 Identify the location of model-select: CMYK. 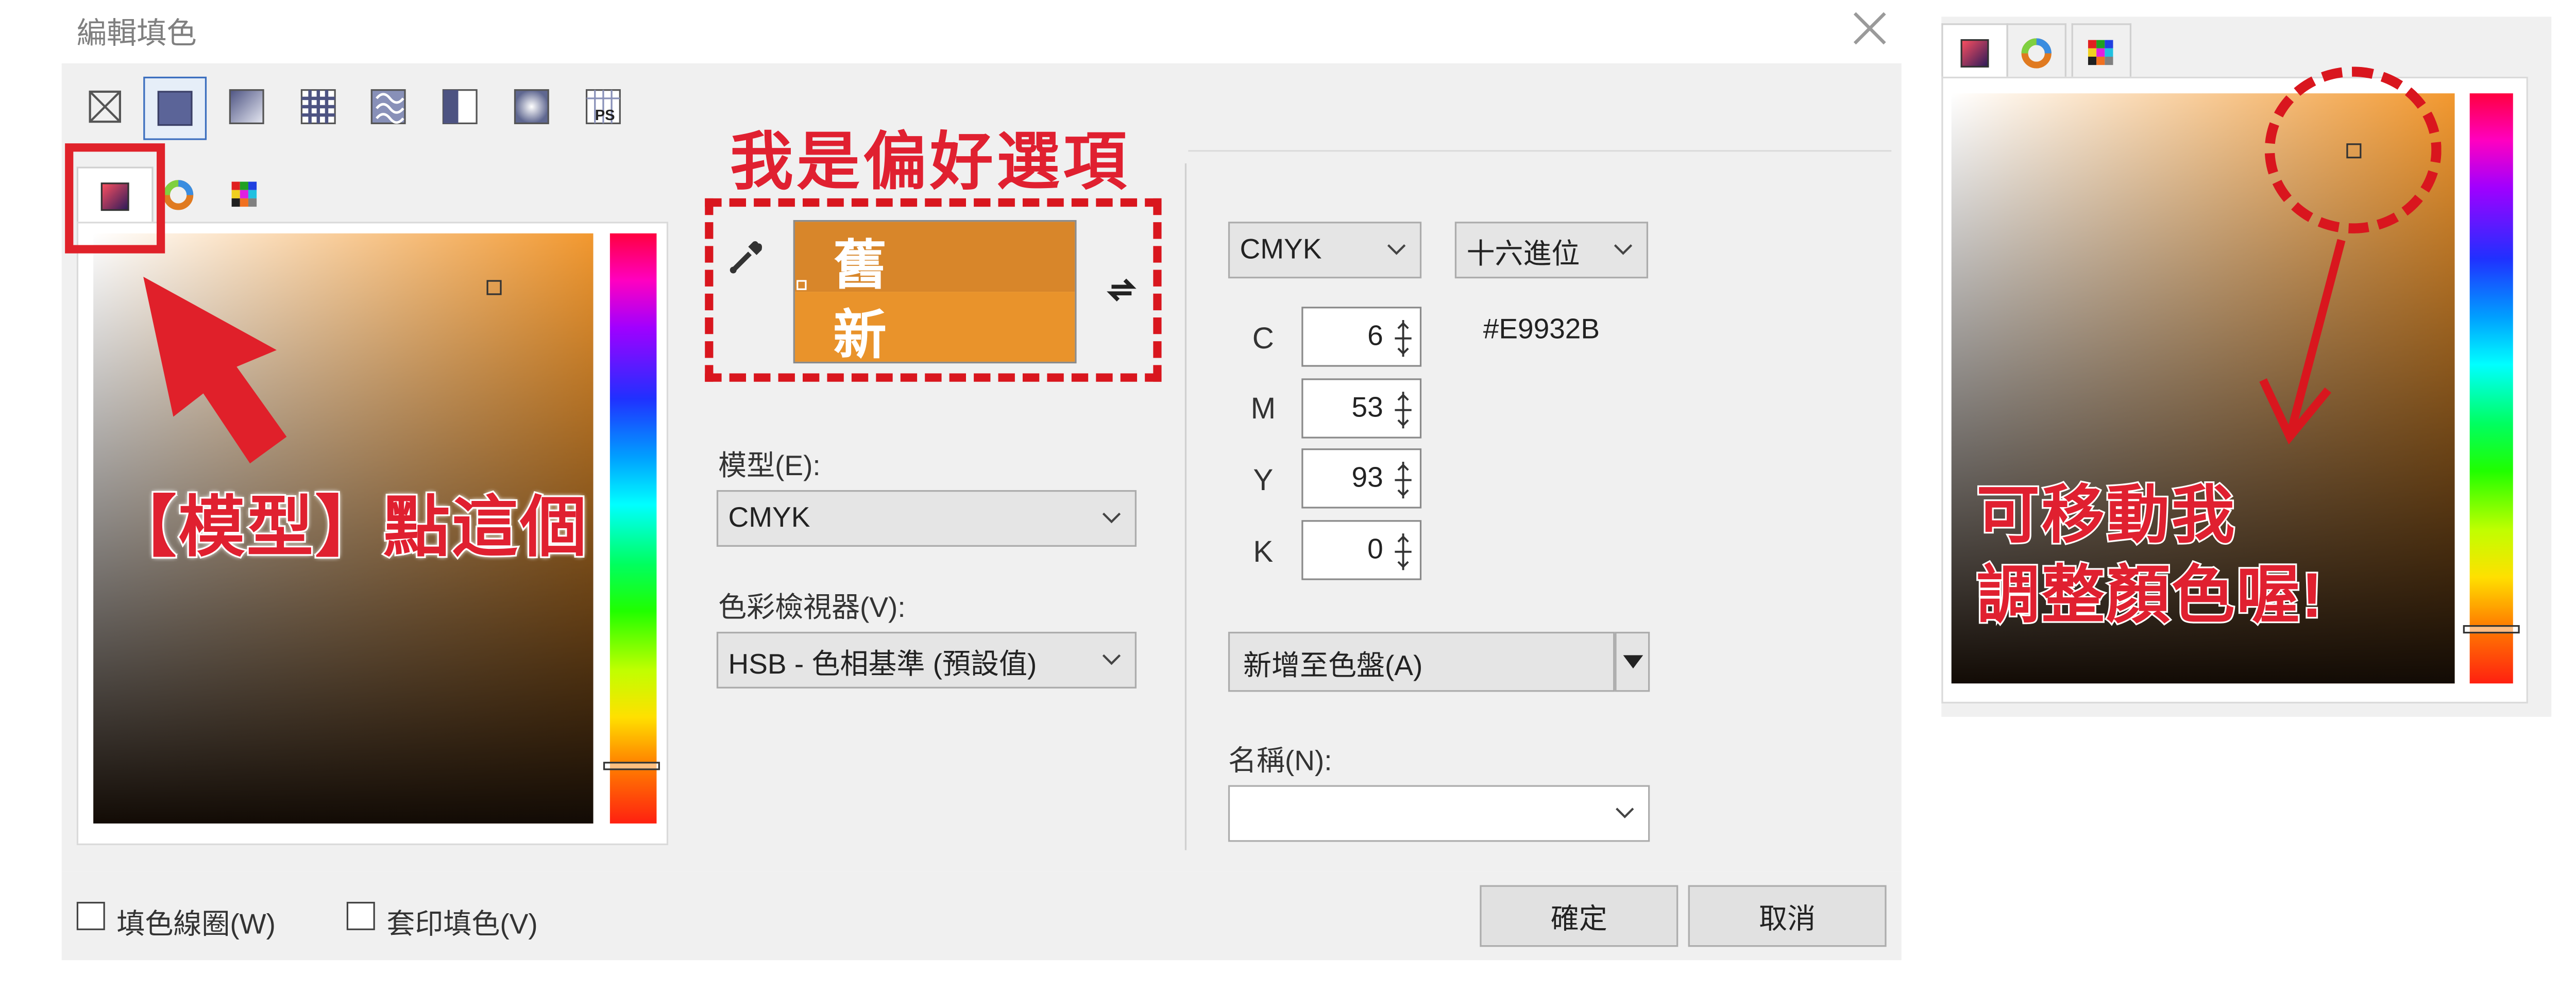
(927, 518).